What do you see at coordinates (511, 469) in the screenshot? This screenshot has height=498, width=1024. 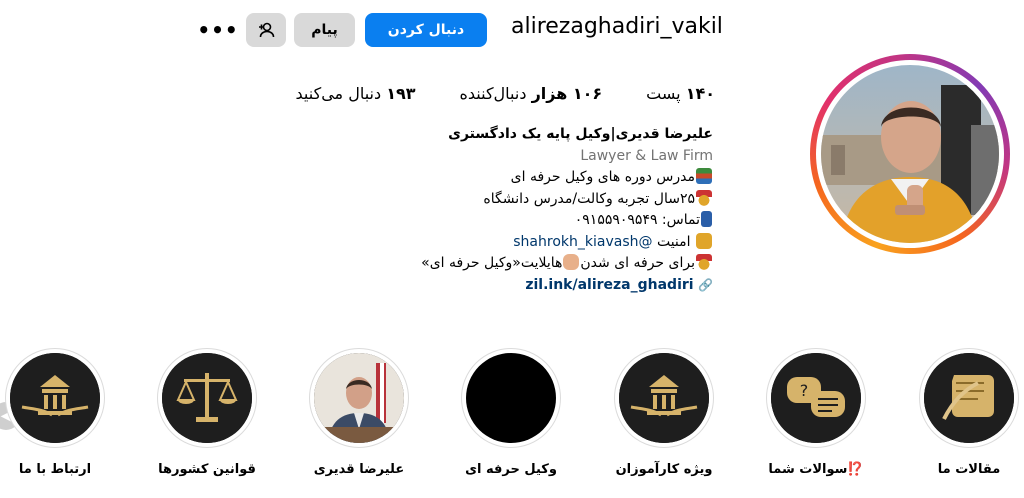 I see `highlight-label: وکیل حرفه ای` at bounding box center [511, 469].